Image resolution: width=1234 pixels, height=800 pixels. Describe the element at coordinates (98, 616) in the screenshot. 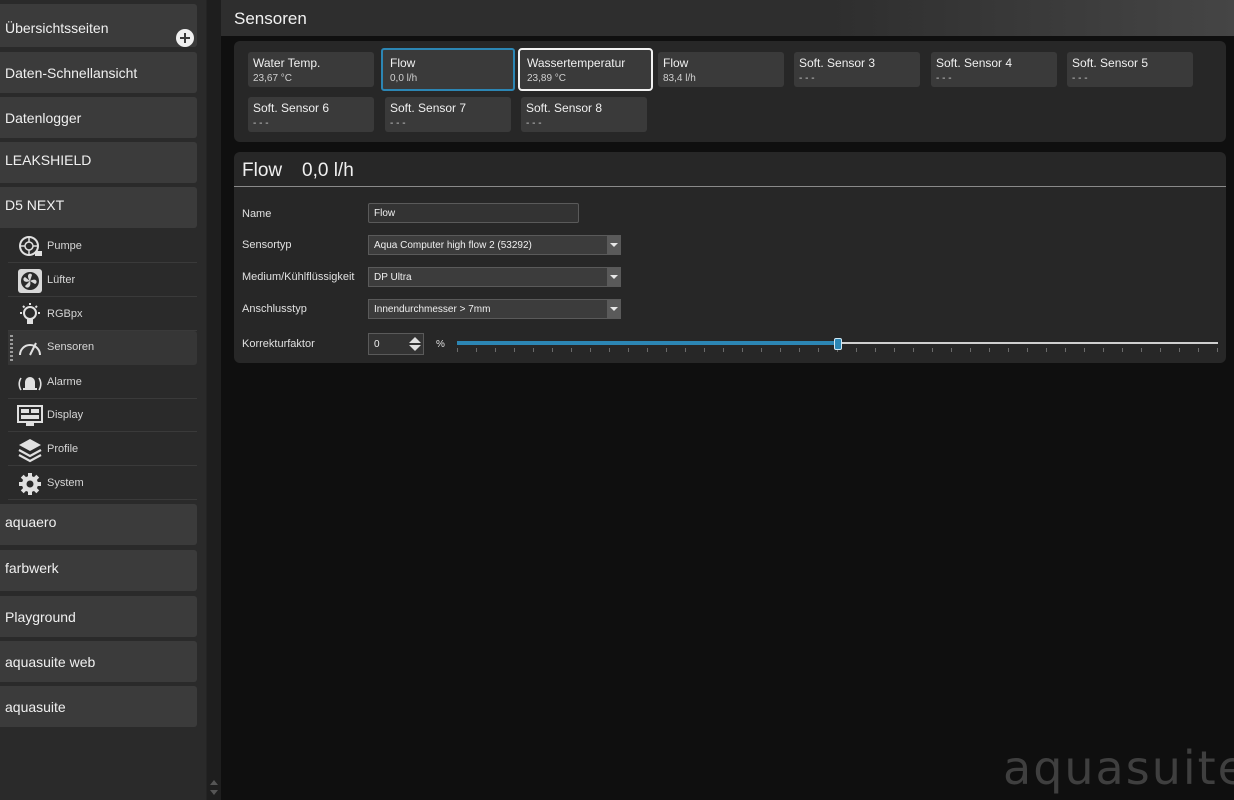

I see `sidebar-group-playground: Playground` at that location.